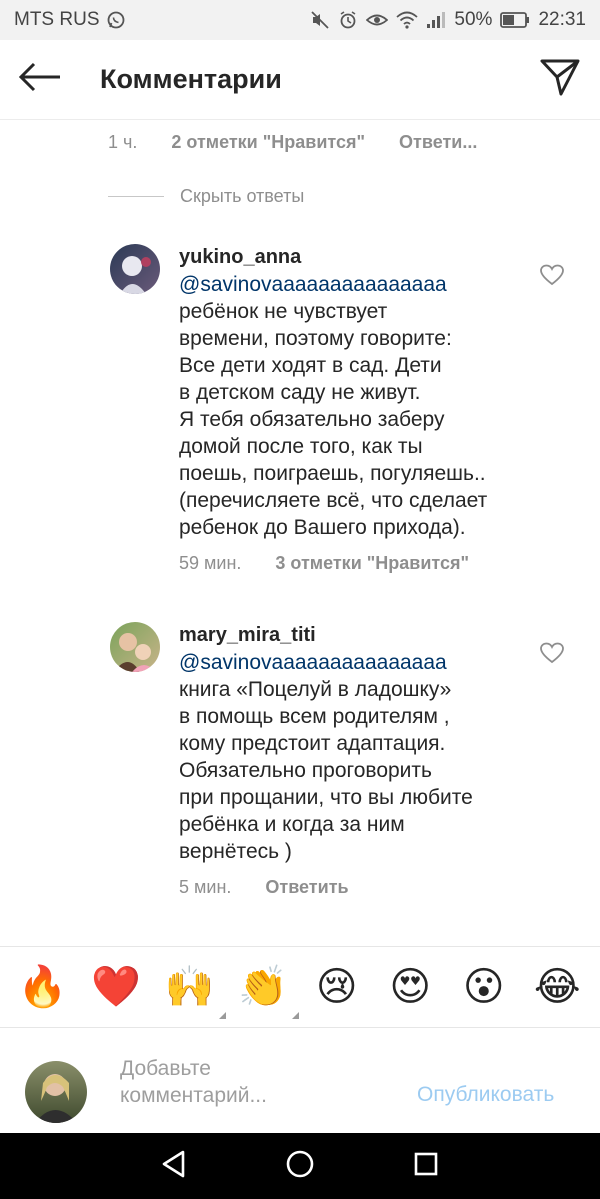 Image resolution: width=600 pixels, height=1199 pixels. I want to click on android-navigation-bar, so click(300, 1166).